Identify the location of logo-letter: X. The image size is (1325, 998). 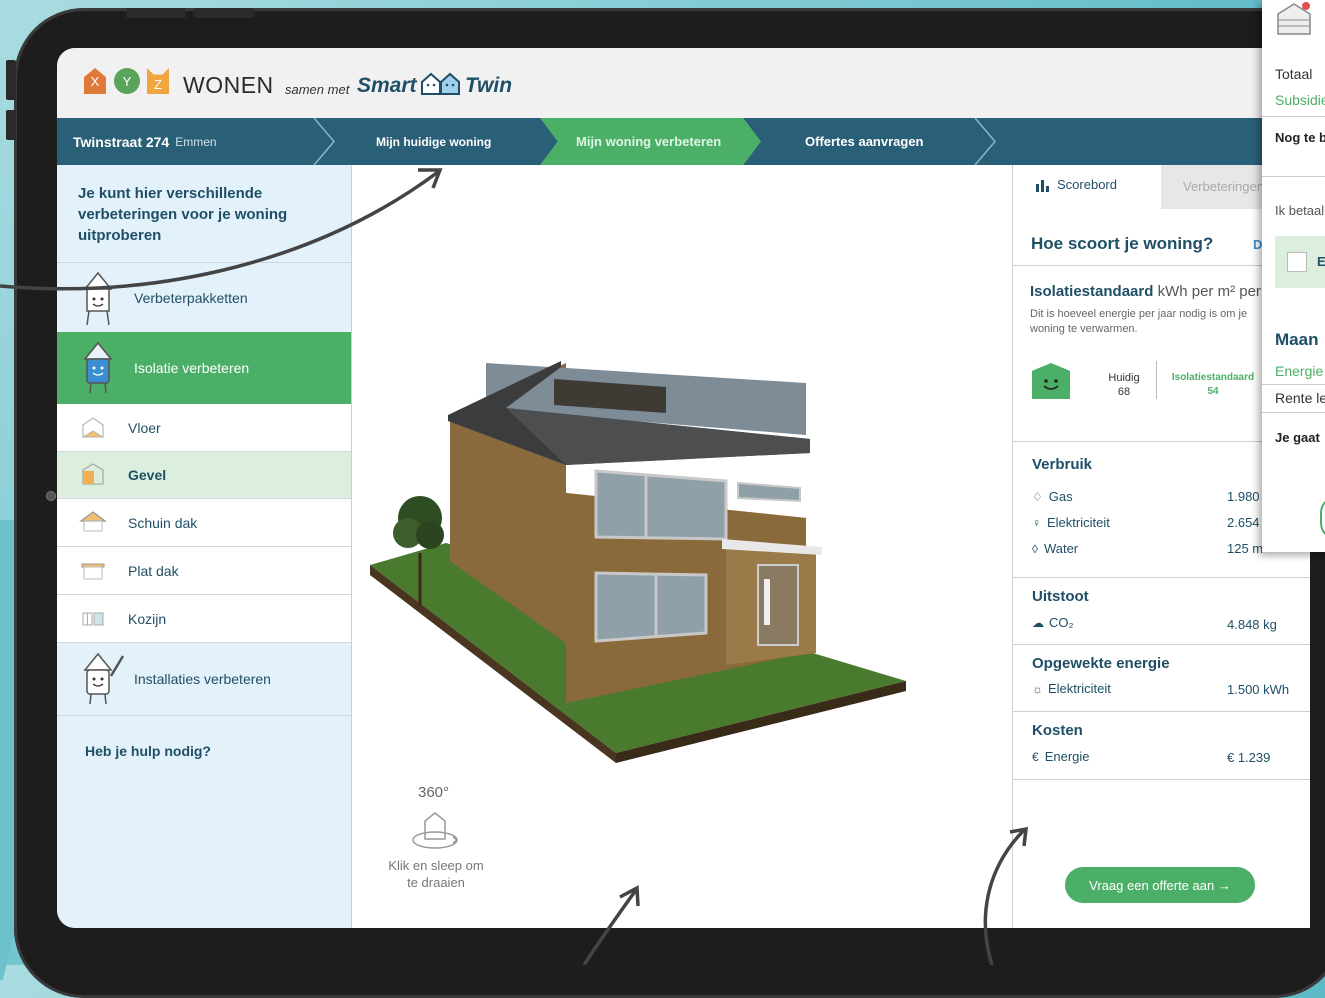
(95, 81).